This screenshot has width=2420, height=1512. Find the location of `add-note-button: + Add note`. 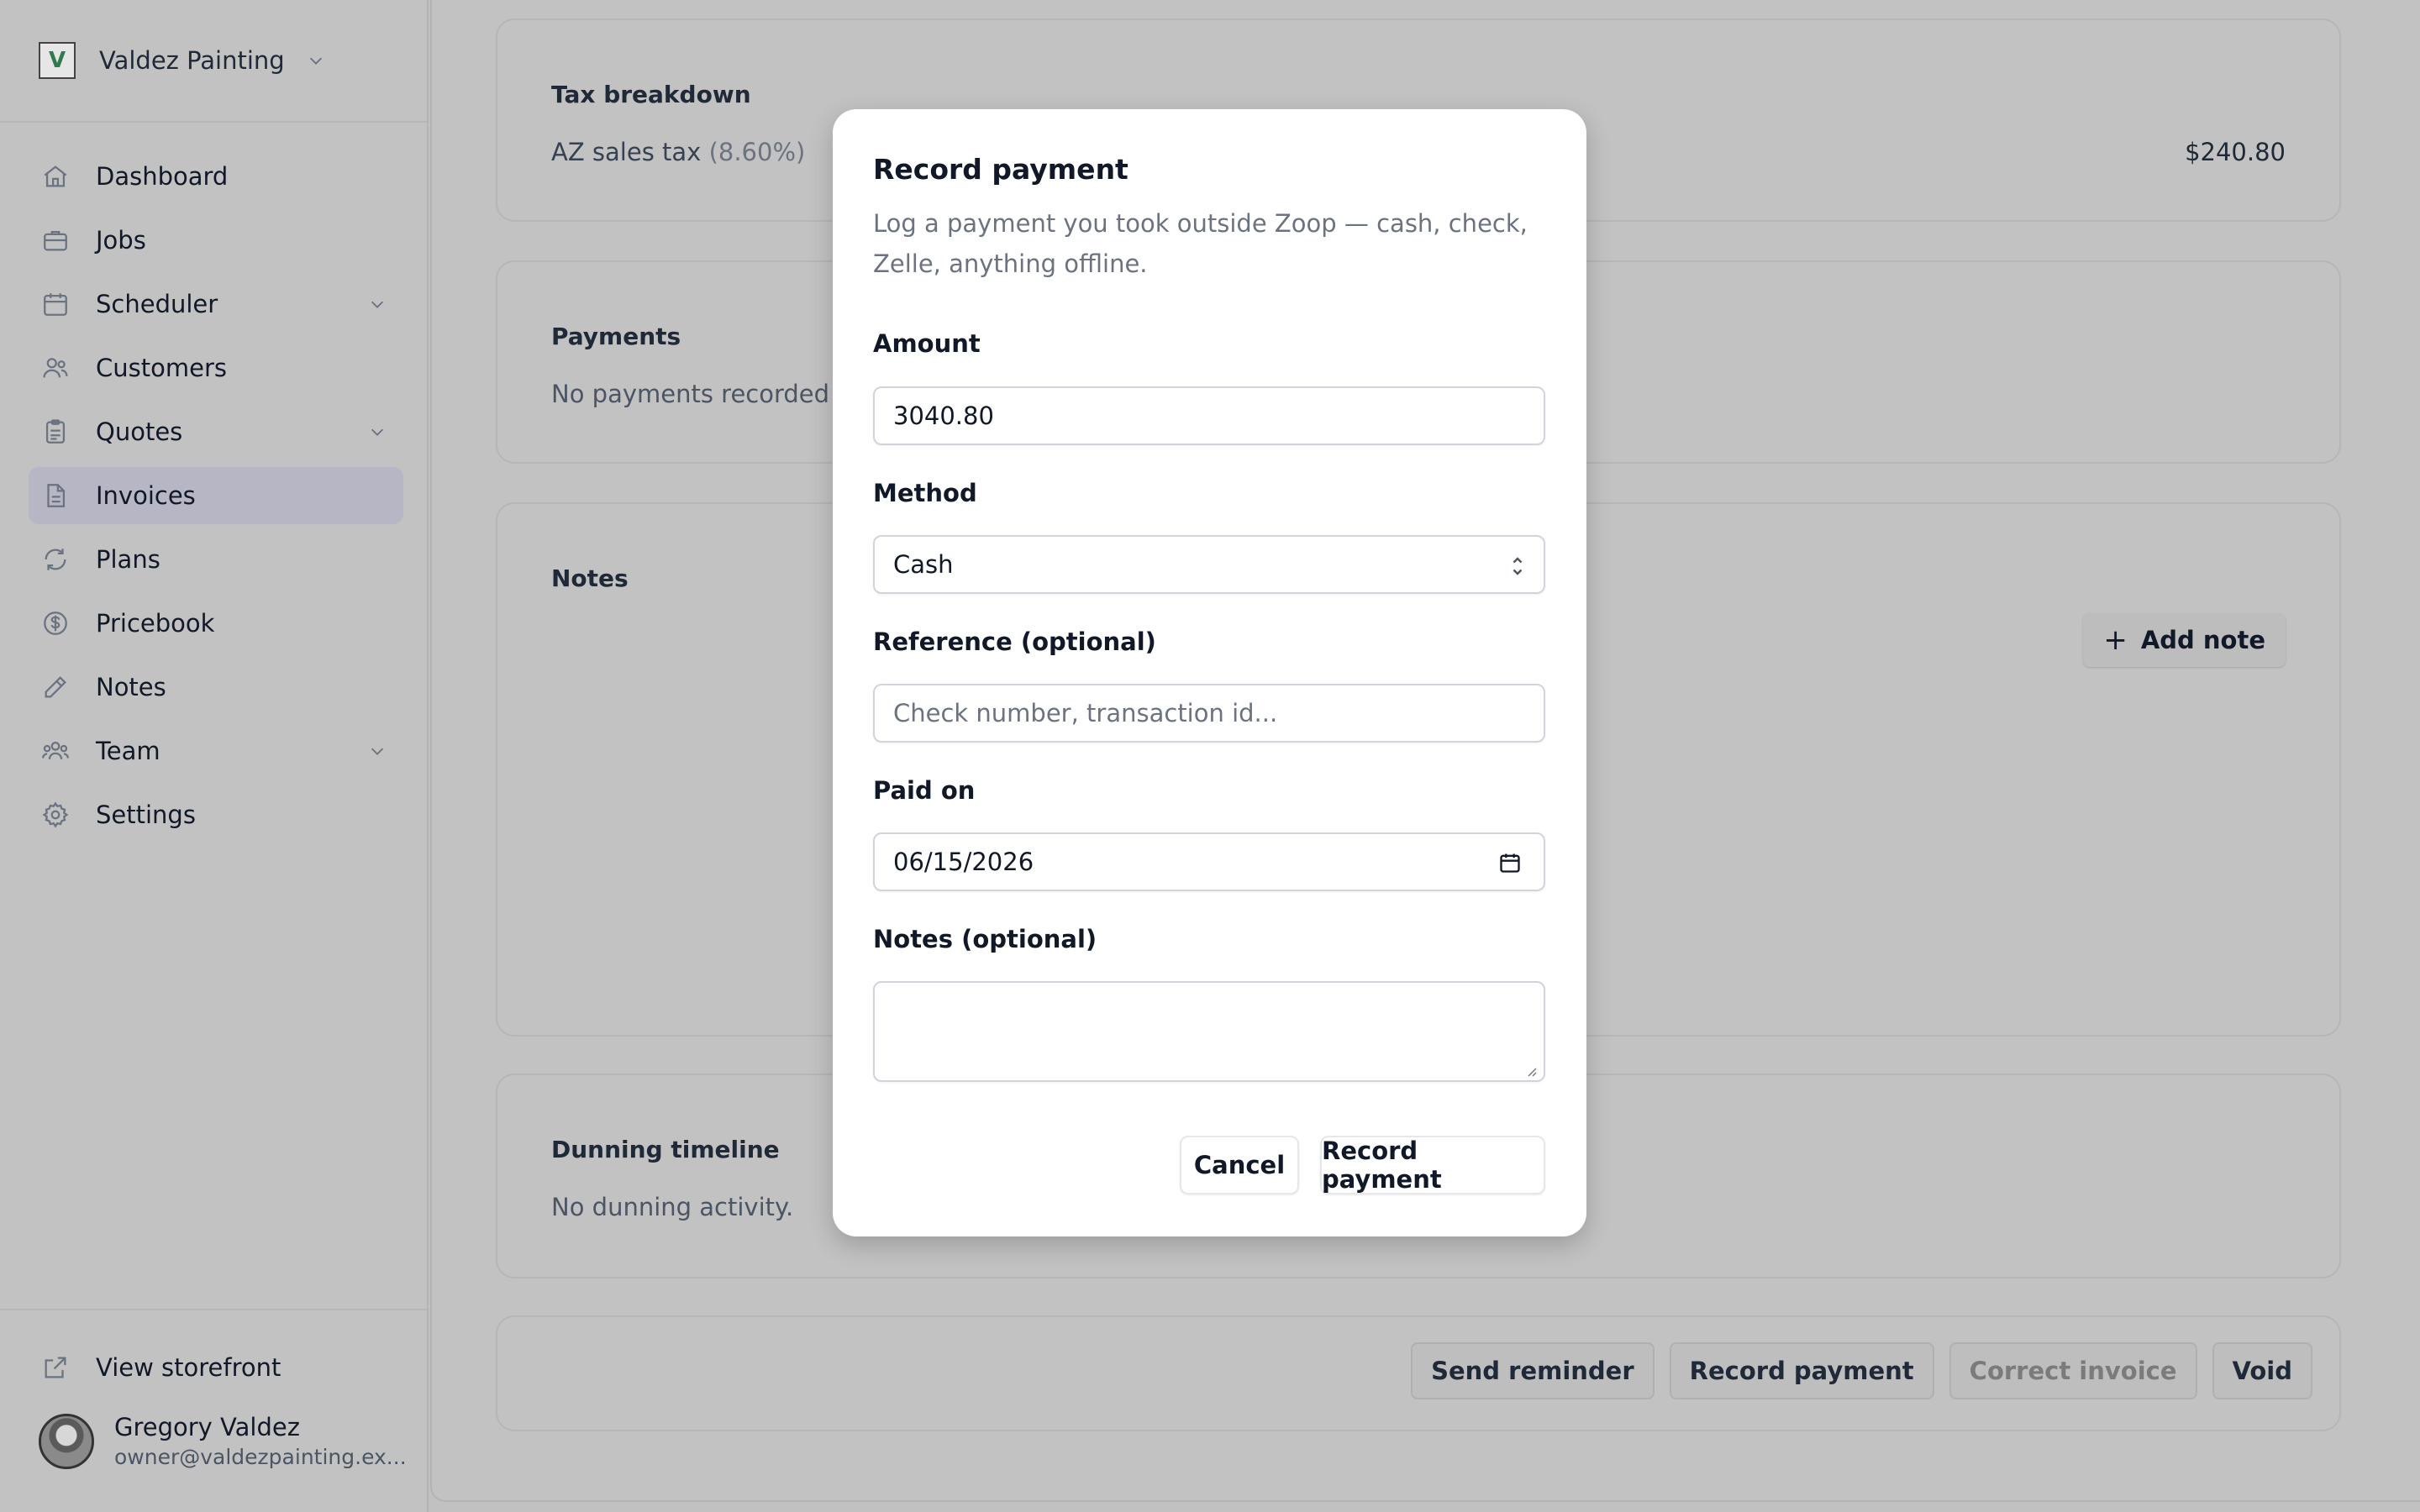

add-note-button: + Add note is located at coordinates (2184, 640).